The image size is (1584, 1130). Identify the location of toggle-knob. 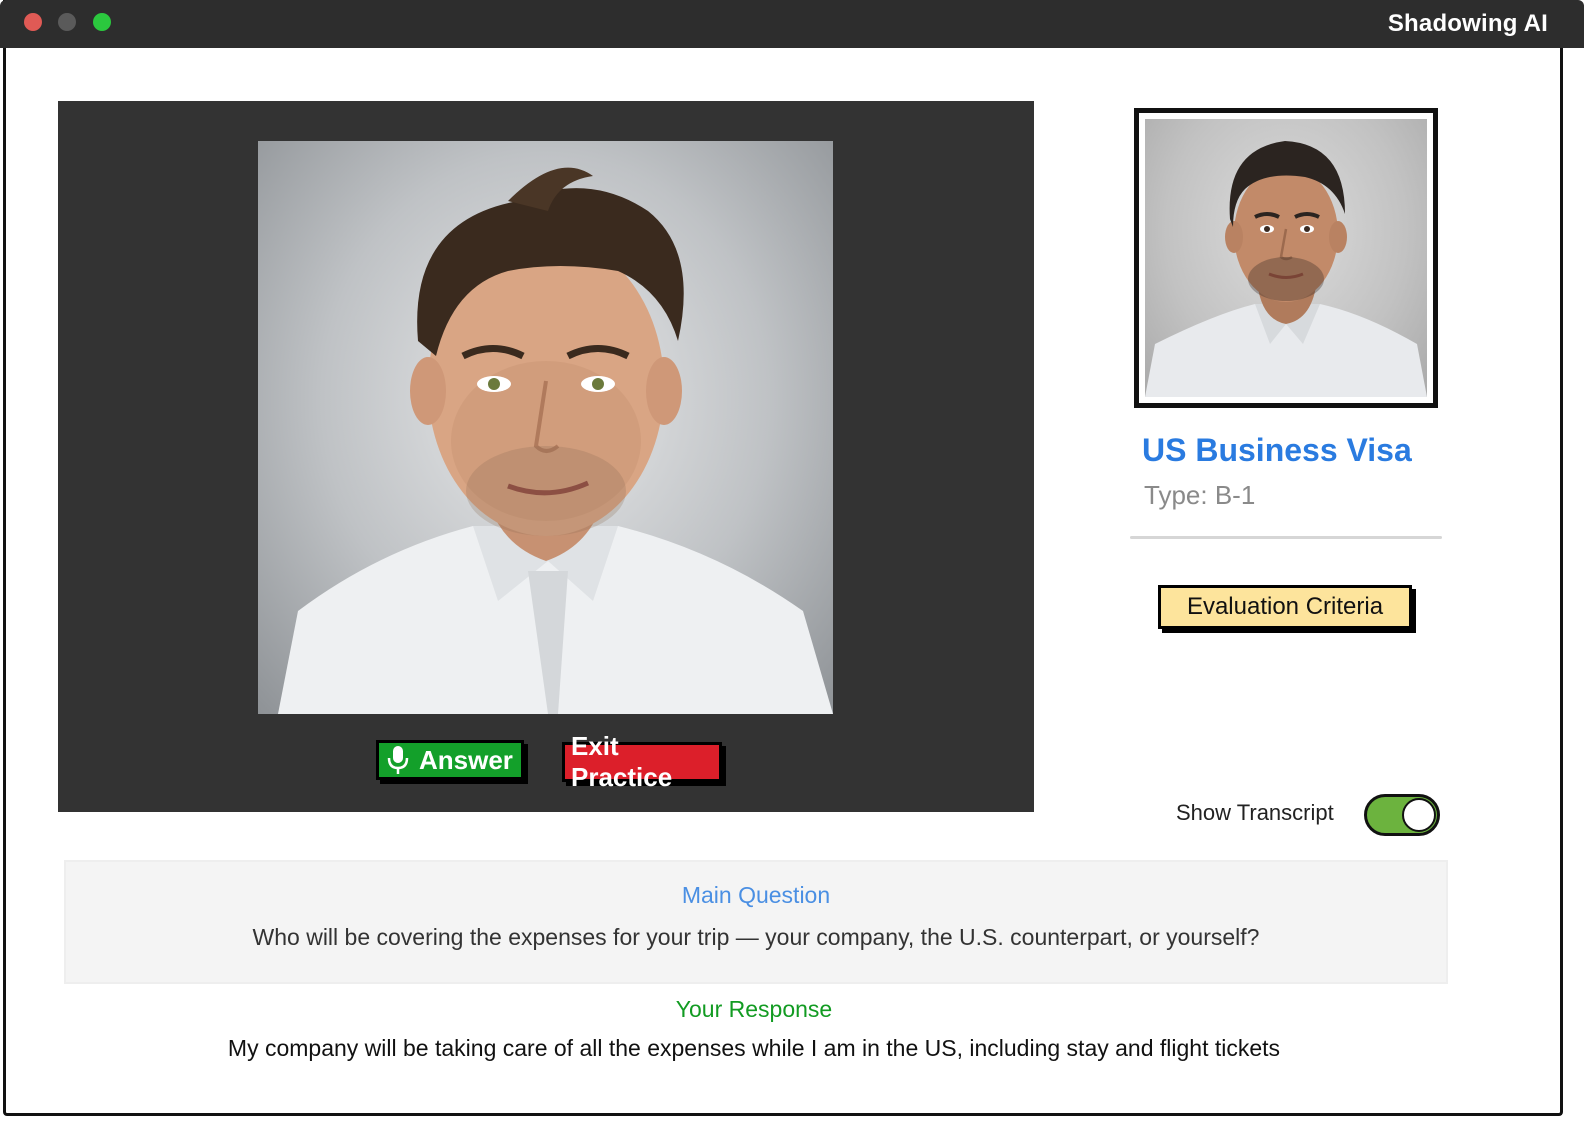
(1419, 815).